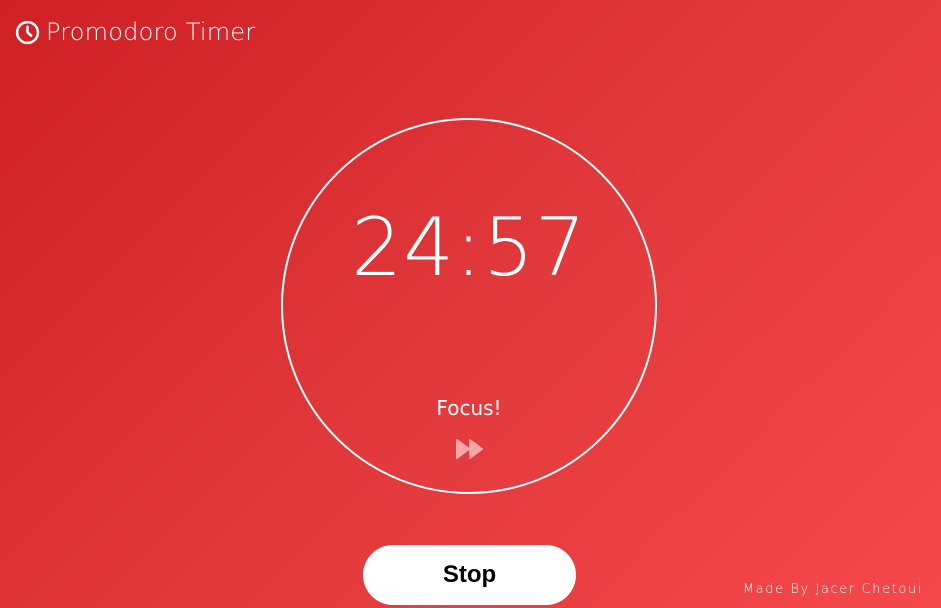  I want to click on fast-forward-icon, so click(470, 449).